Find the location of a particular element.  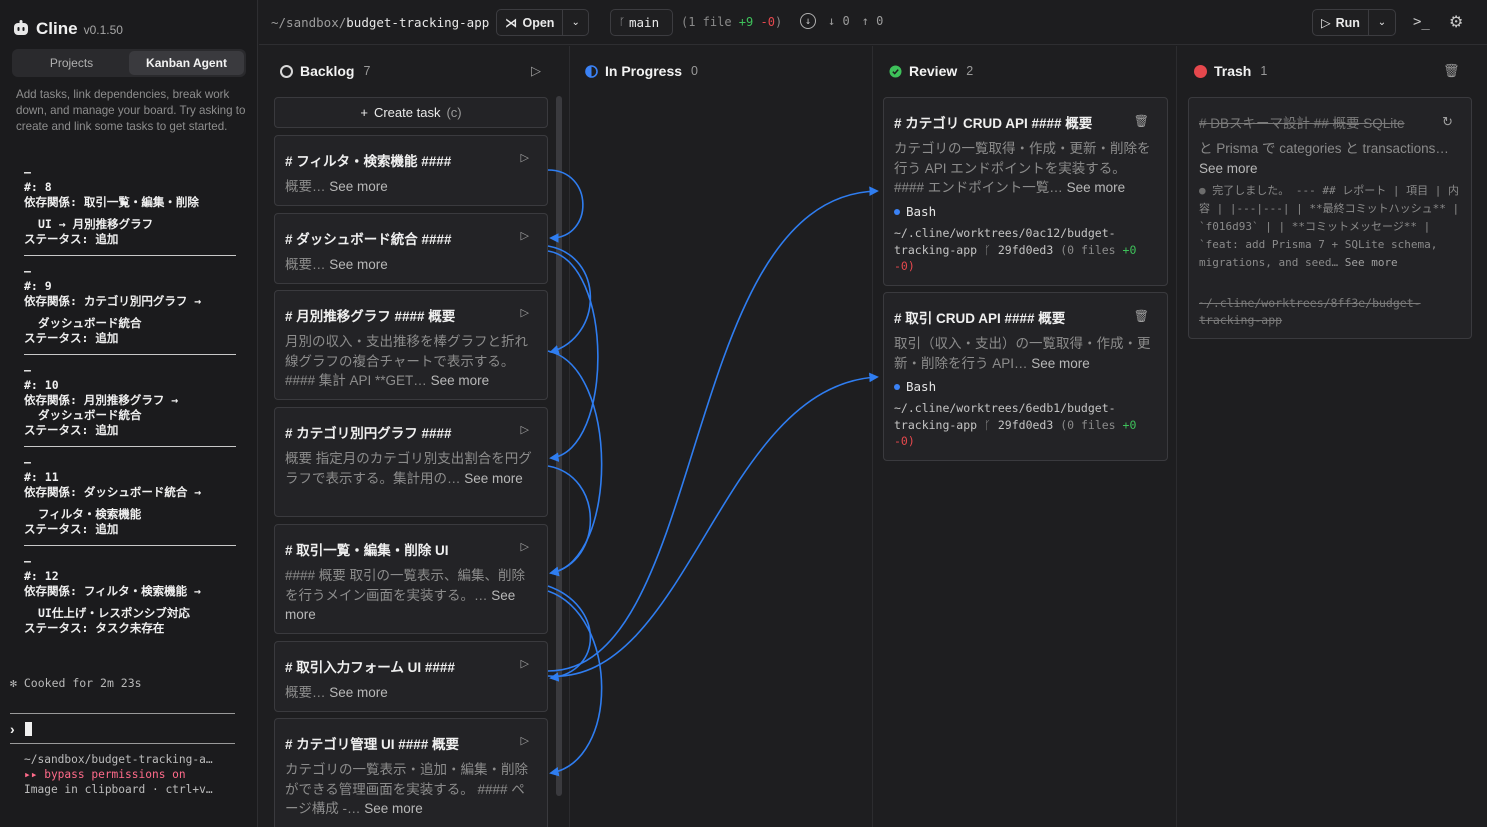

run-button-group: ▷ Run ⌄ is located at coordinates (1354, 22).